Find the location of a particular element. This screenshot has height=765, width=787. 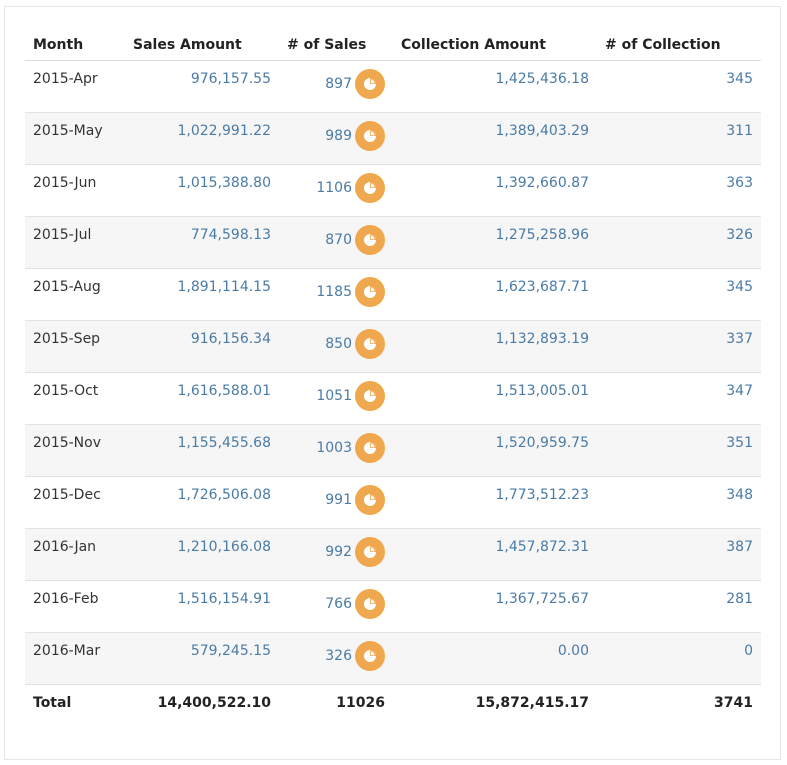

sales-amount-link: 774,598.13 is located at coordinates (202, 242).